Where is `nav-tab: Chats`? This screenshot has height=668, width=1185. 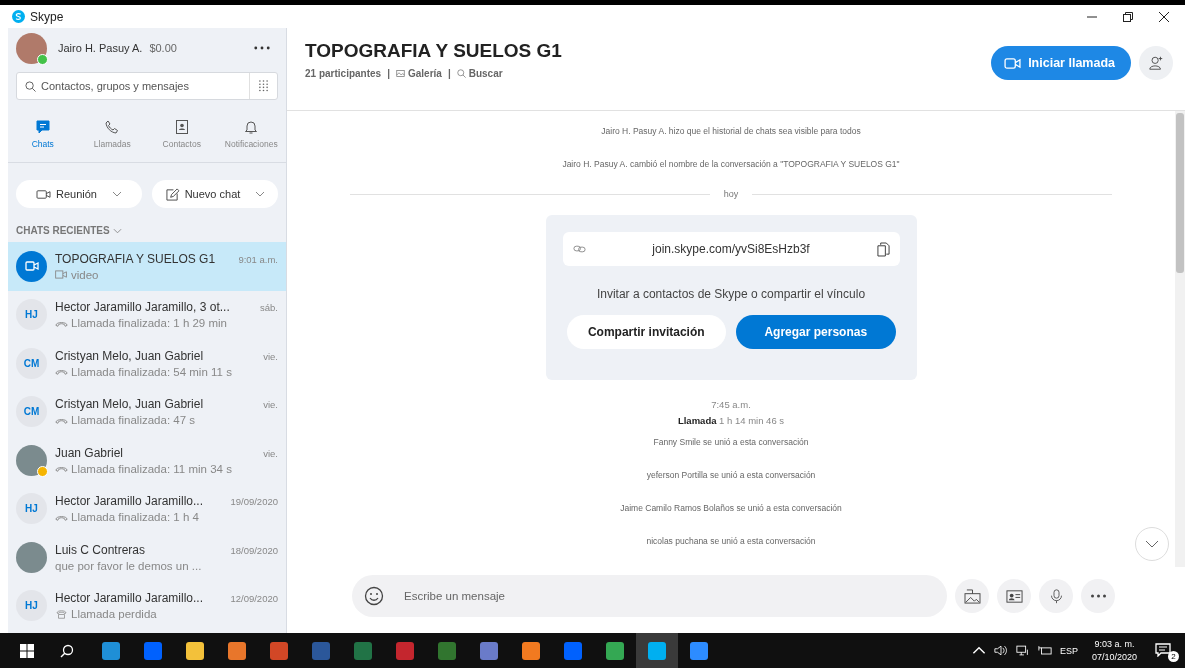
nav-tab: Chats is located at coordinates (43, 134).